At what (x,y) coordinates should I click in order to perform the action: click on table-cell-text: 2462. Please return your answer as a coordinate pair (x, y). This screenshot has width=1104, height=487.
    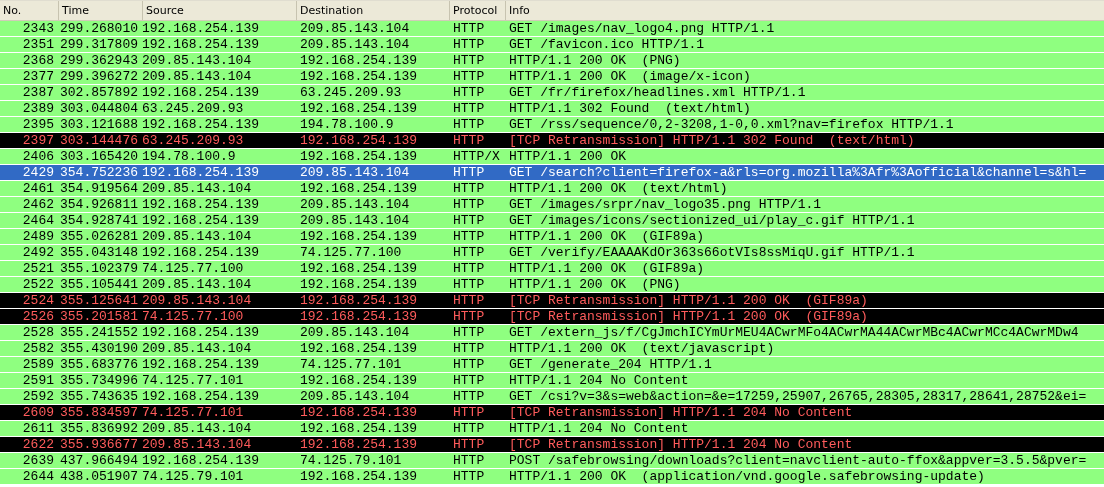
    Looking at the image, I should click on (38, 204).